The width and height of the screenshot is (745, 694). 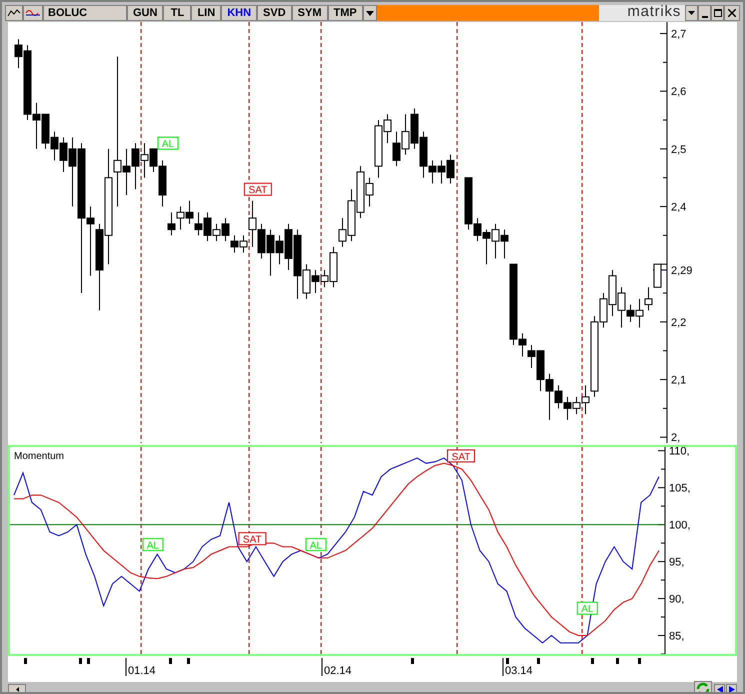 I want to click on price-axis-label: 2,6, so click(x=678, y=92).